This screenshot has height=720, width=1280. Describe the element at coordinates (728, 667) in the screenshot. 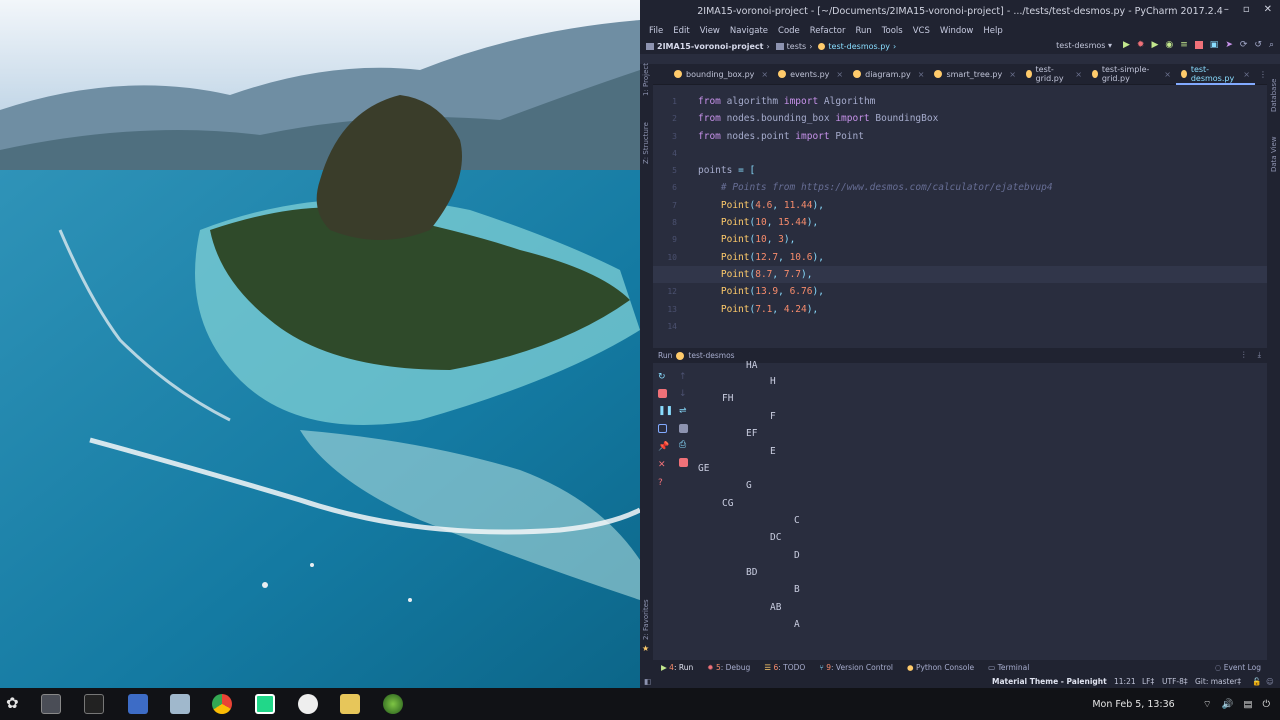

I see `tab-debug: ✹ 5: Debug` at that location.